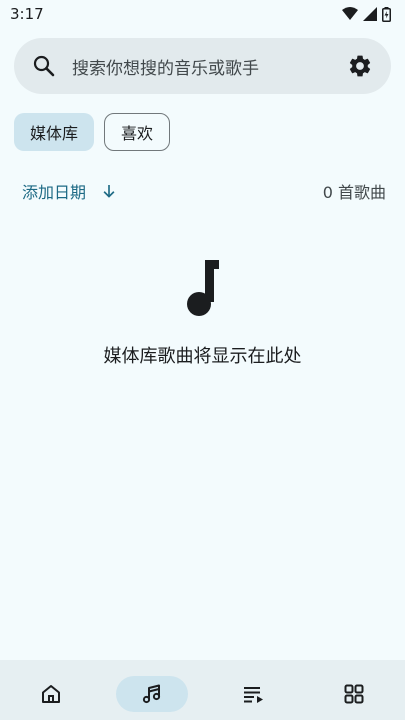 This screenshot has width=405, height=720. I want to click on filter-chips: 媒体库 喜欢, so click(92, 132).